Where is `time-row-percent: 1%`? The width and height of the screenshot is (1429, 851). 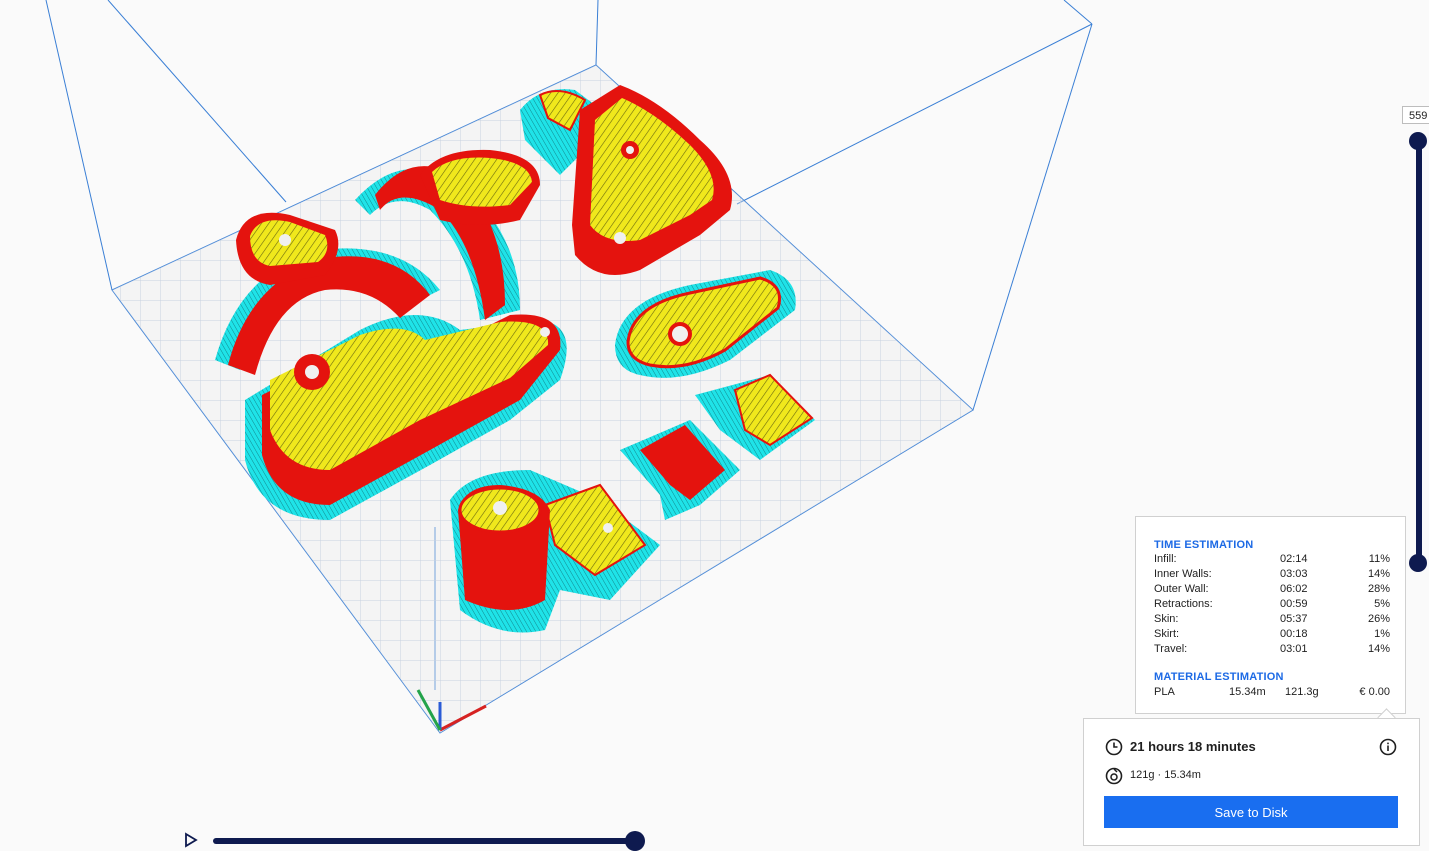 time-row-percent: 1% is located at coordinates (1382, 634).